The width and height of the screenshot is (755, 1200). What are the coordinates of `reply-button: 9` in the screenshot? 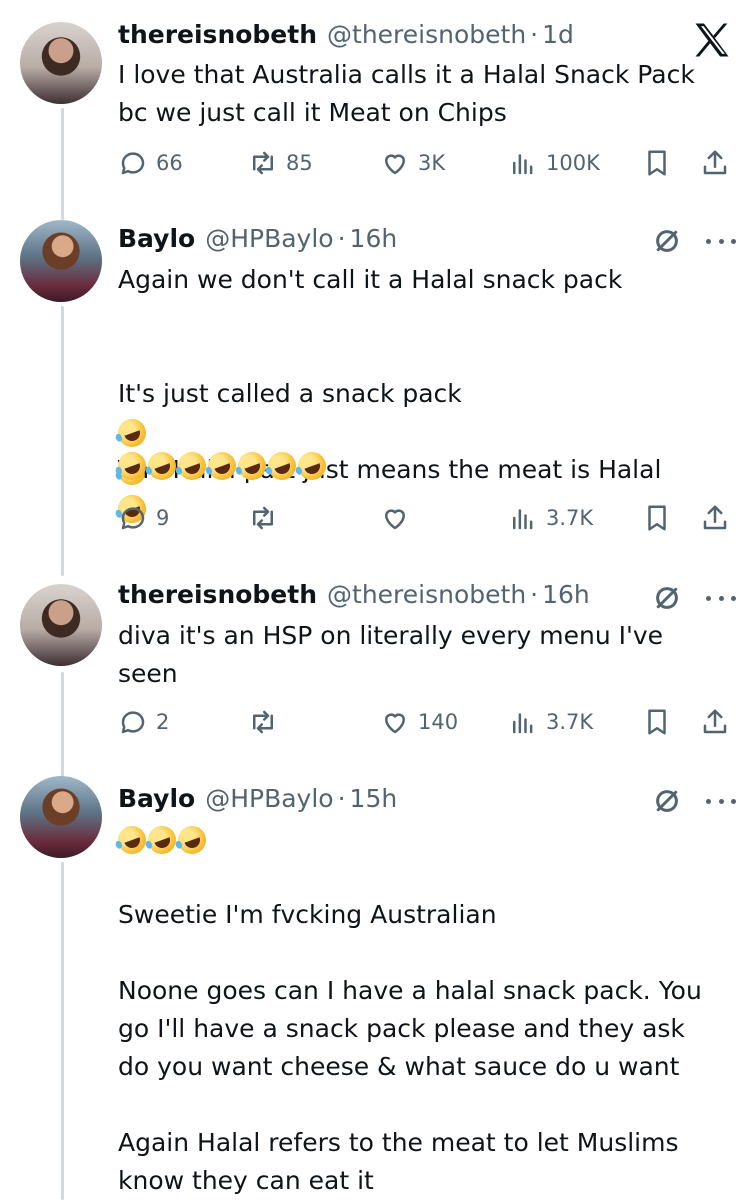 It's located at (143, 518).